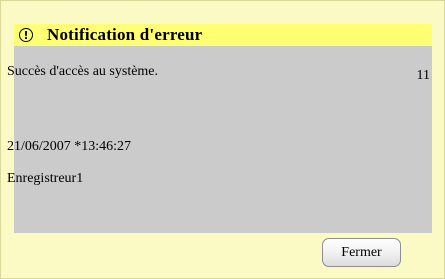  I want to click on message-code: 11, so click(423, 75).